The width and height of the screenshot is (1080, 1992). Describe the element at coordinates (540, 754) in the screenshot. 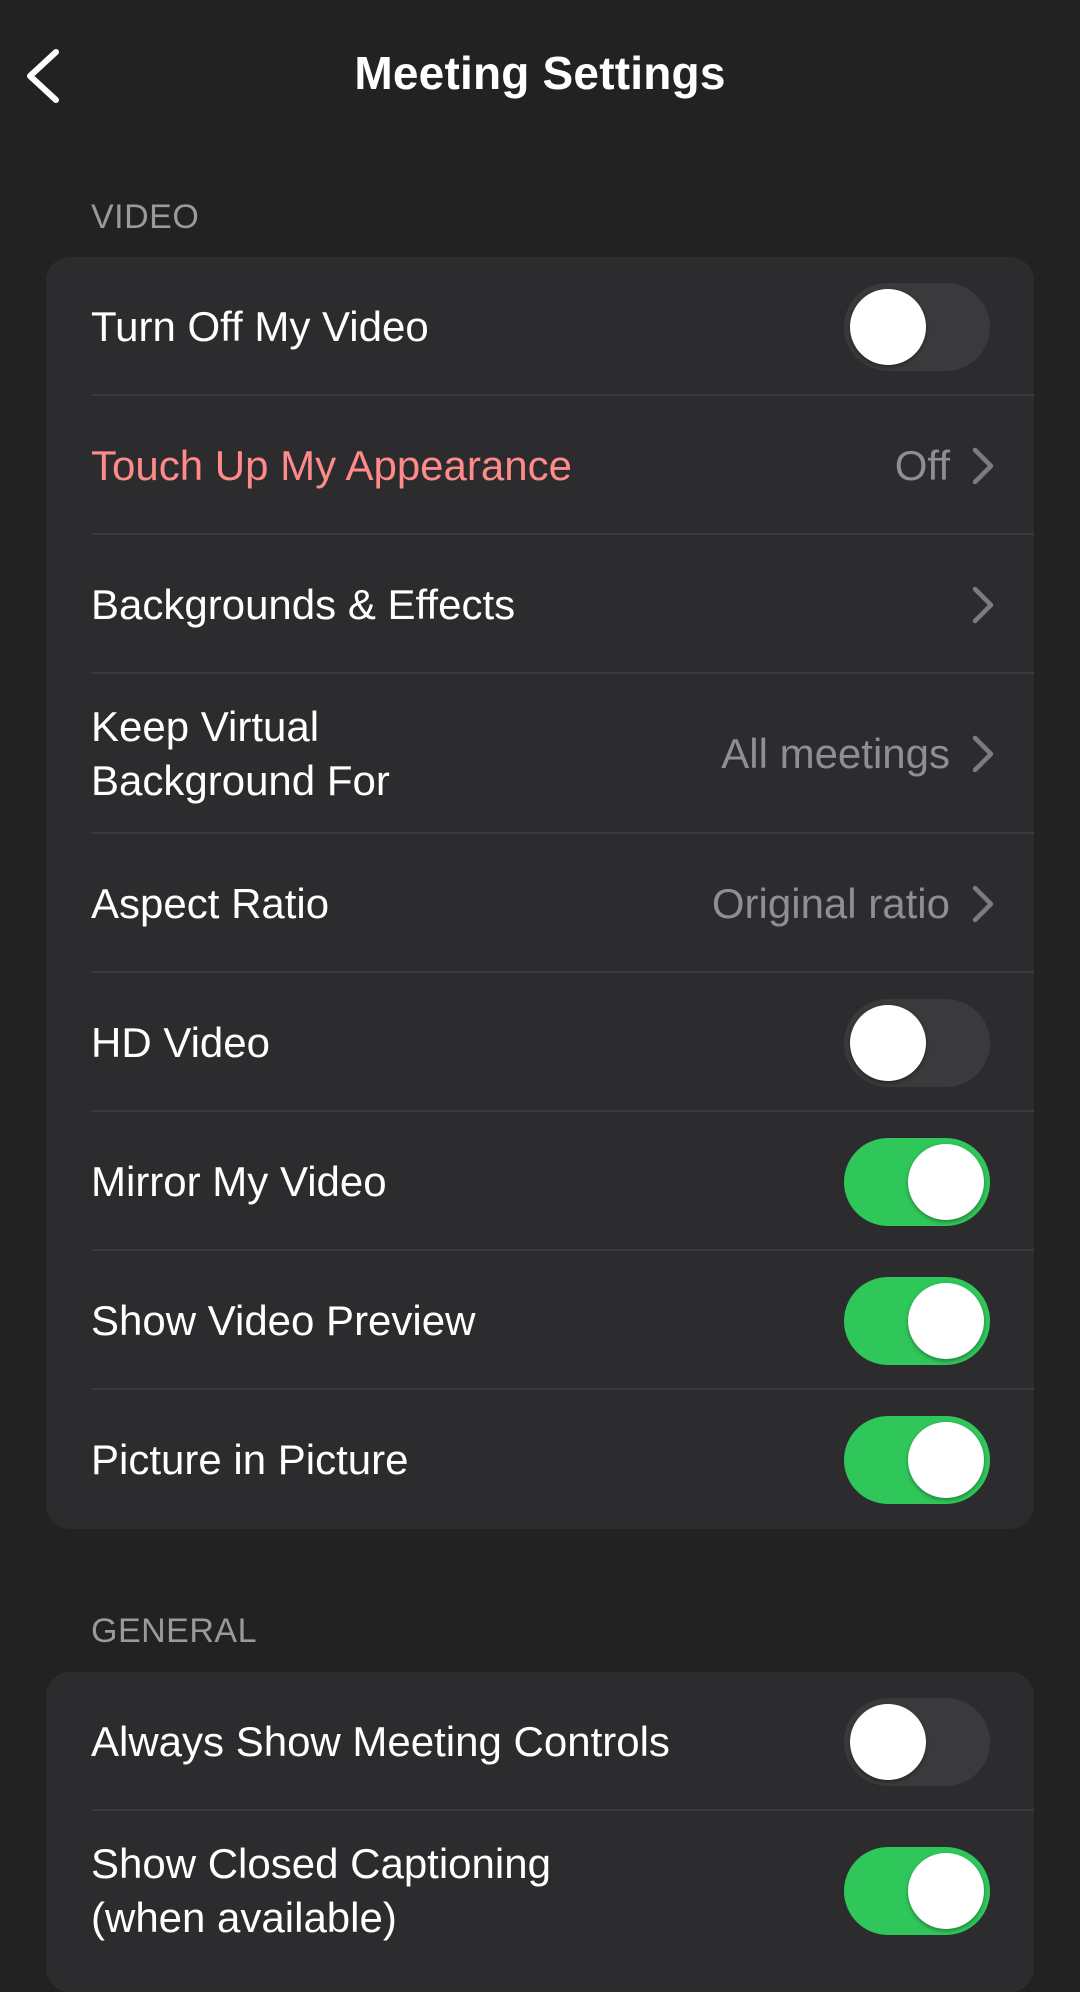

I see `row-keep-virtual-background: Keep Virtual Background For All meetings` at that location.